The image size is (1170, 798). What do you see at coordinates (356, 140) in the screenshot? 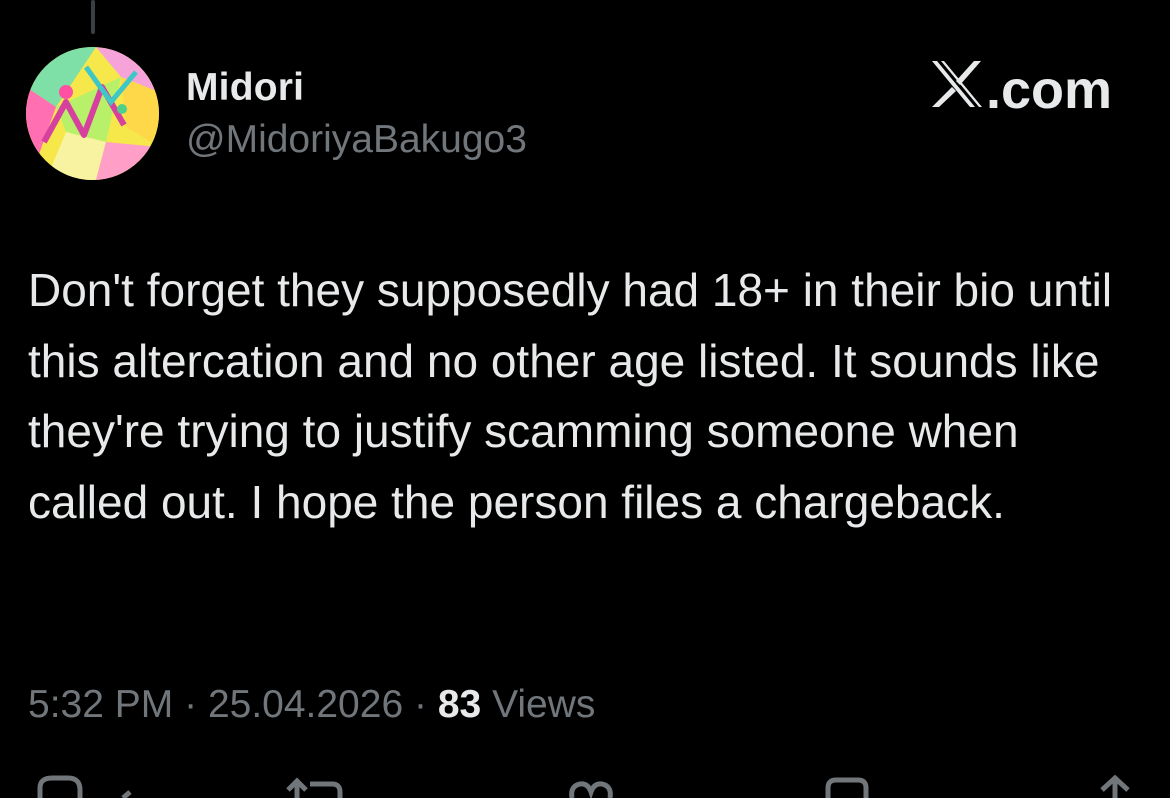
I see `author-handle: @MidoriyaBakugo3` at bounding box center [356, 140].